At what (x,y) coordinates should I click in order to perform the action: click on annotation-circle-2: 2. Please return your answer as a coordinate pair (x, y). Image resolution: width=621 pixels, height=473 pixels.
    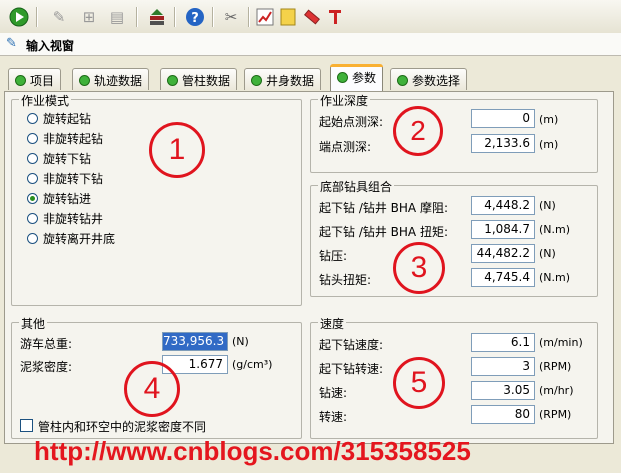
    Looking at the image, I should click on (418, 131).